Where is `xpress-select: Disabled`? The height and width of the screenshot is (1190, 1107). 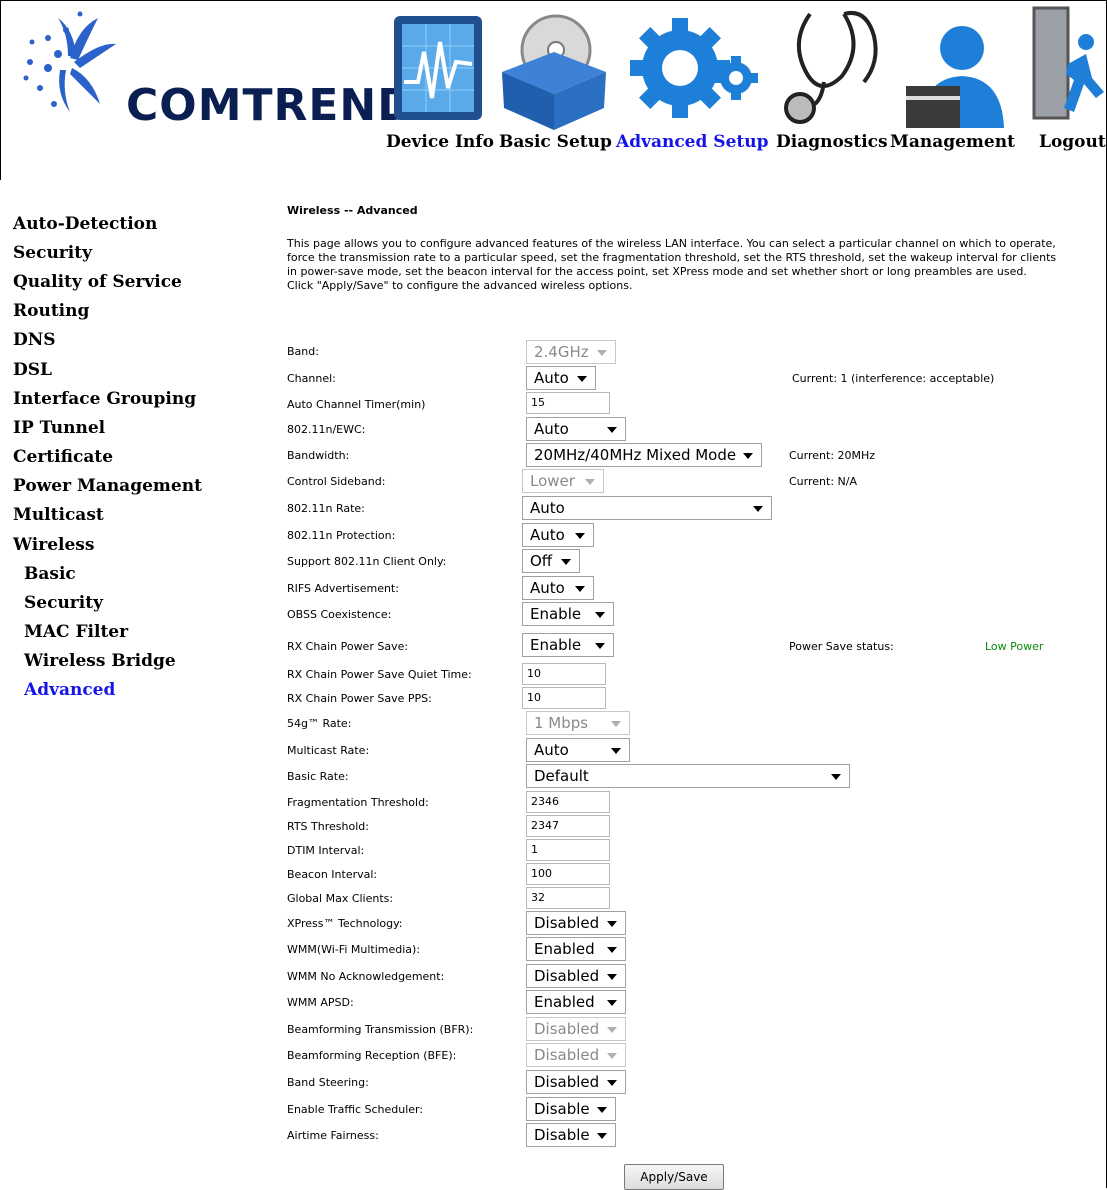 xpress-select: Disabled is located at coordinates (576, 923).